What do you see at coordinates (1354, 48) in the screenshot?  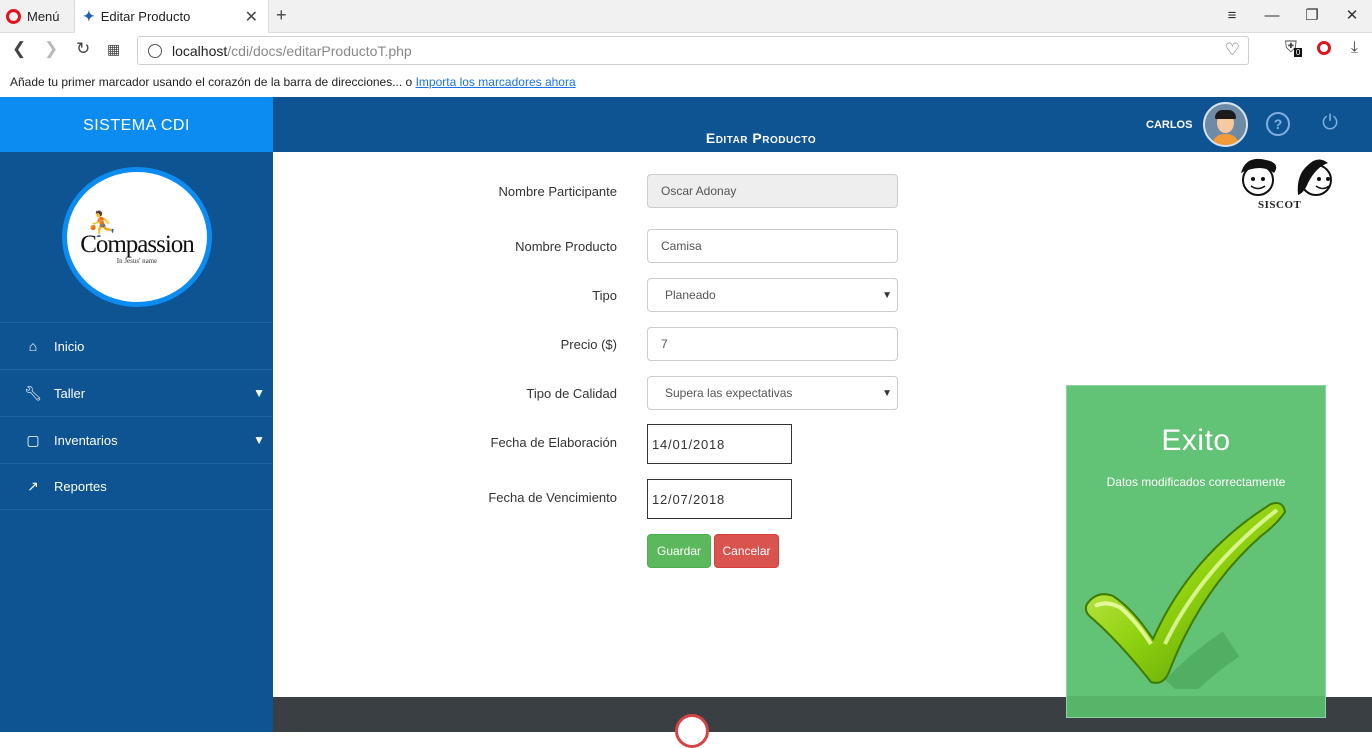 I see `download-icon: ⤓` at bounding box center [1354, 48].